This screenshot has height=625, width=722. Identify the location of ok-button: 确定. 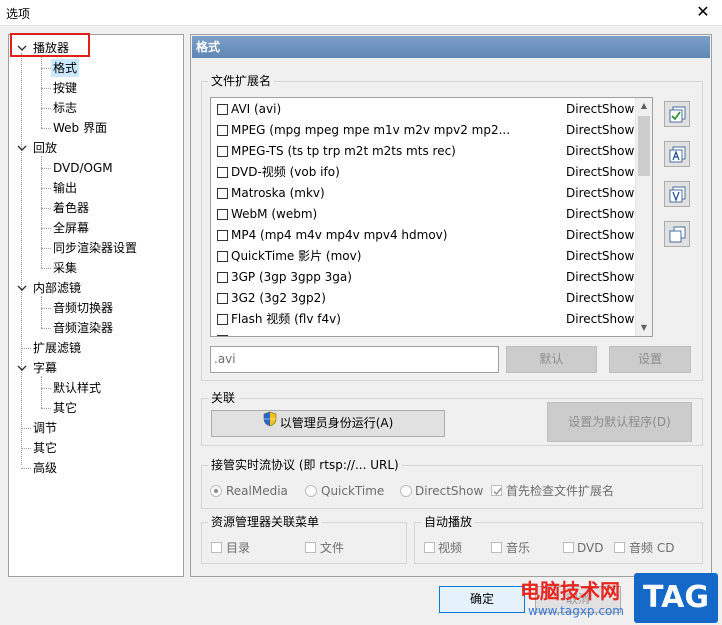
(482, 599).